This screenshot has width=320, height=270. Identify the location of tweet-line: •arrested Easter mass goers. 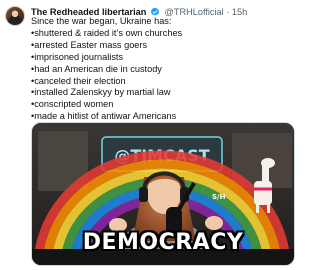
(89, 44).